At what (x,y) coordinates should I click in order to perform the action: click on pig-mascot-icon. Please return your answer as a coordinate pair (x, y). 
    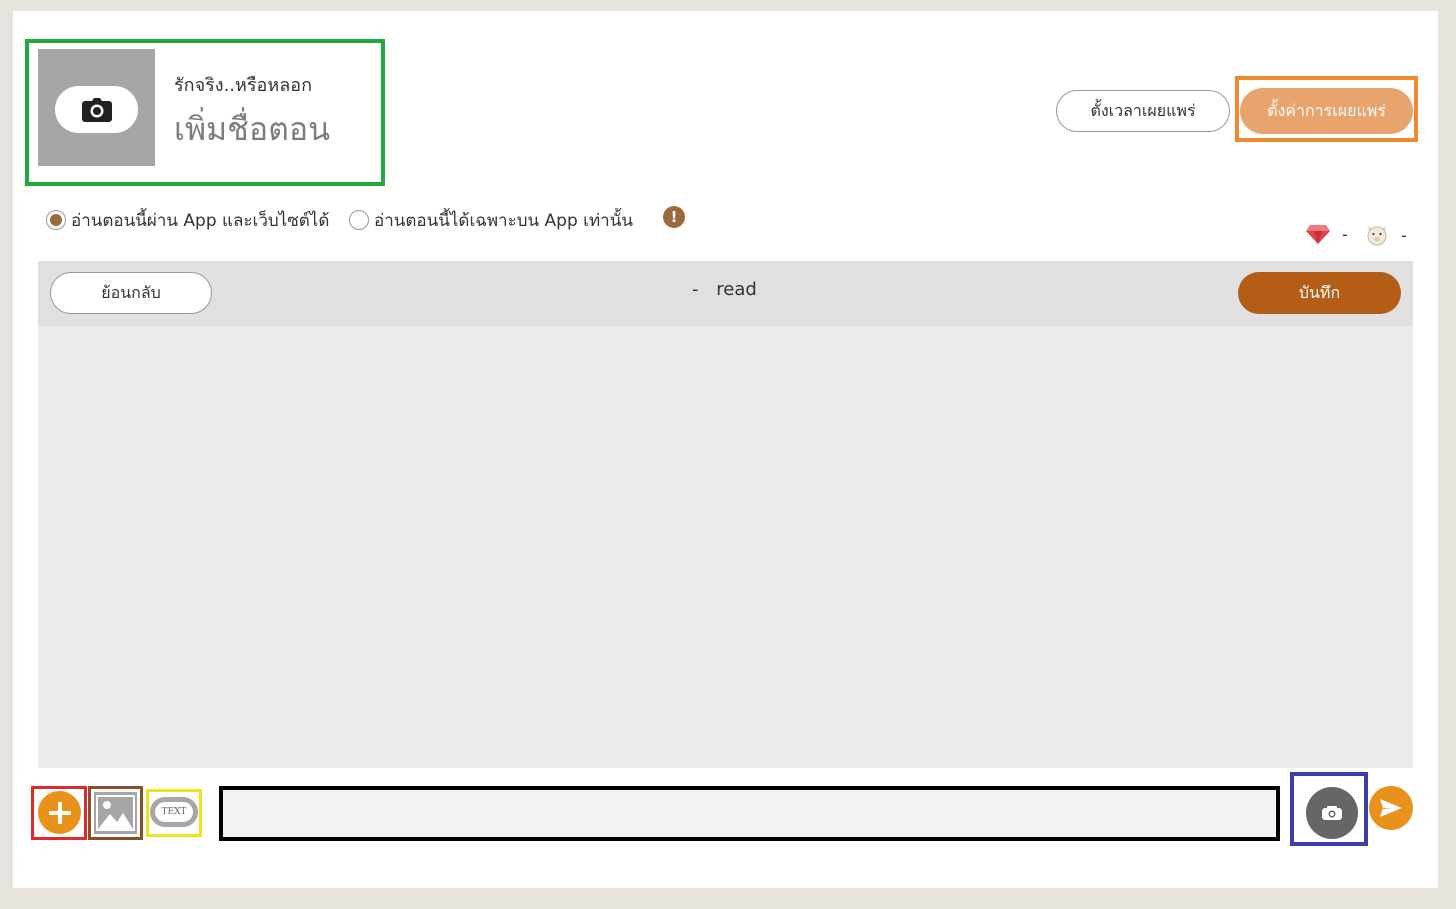
    Looking at the image, I should click on (1377, 236).